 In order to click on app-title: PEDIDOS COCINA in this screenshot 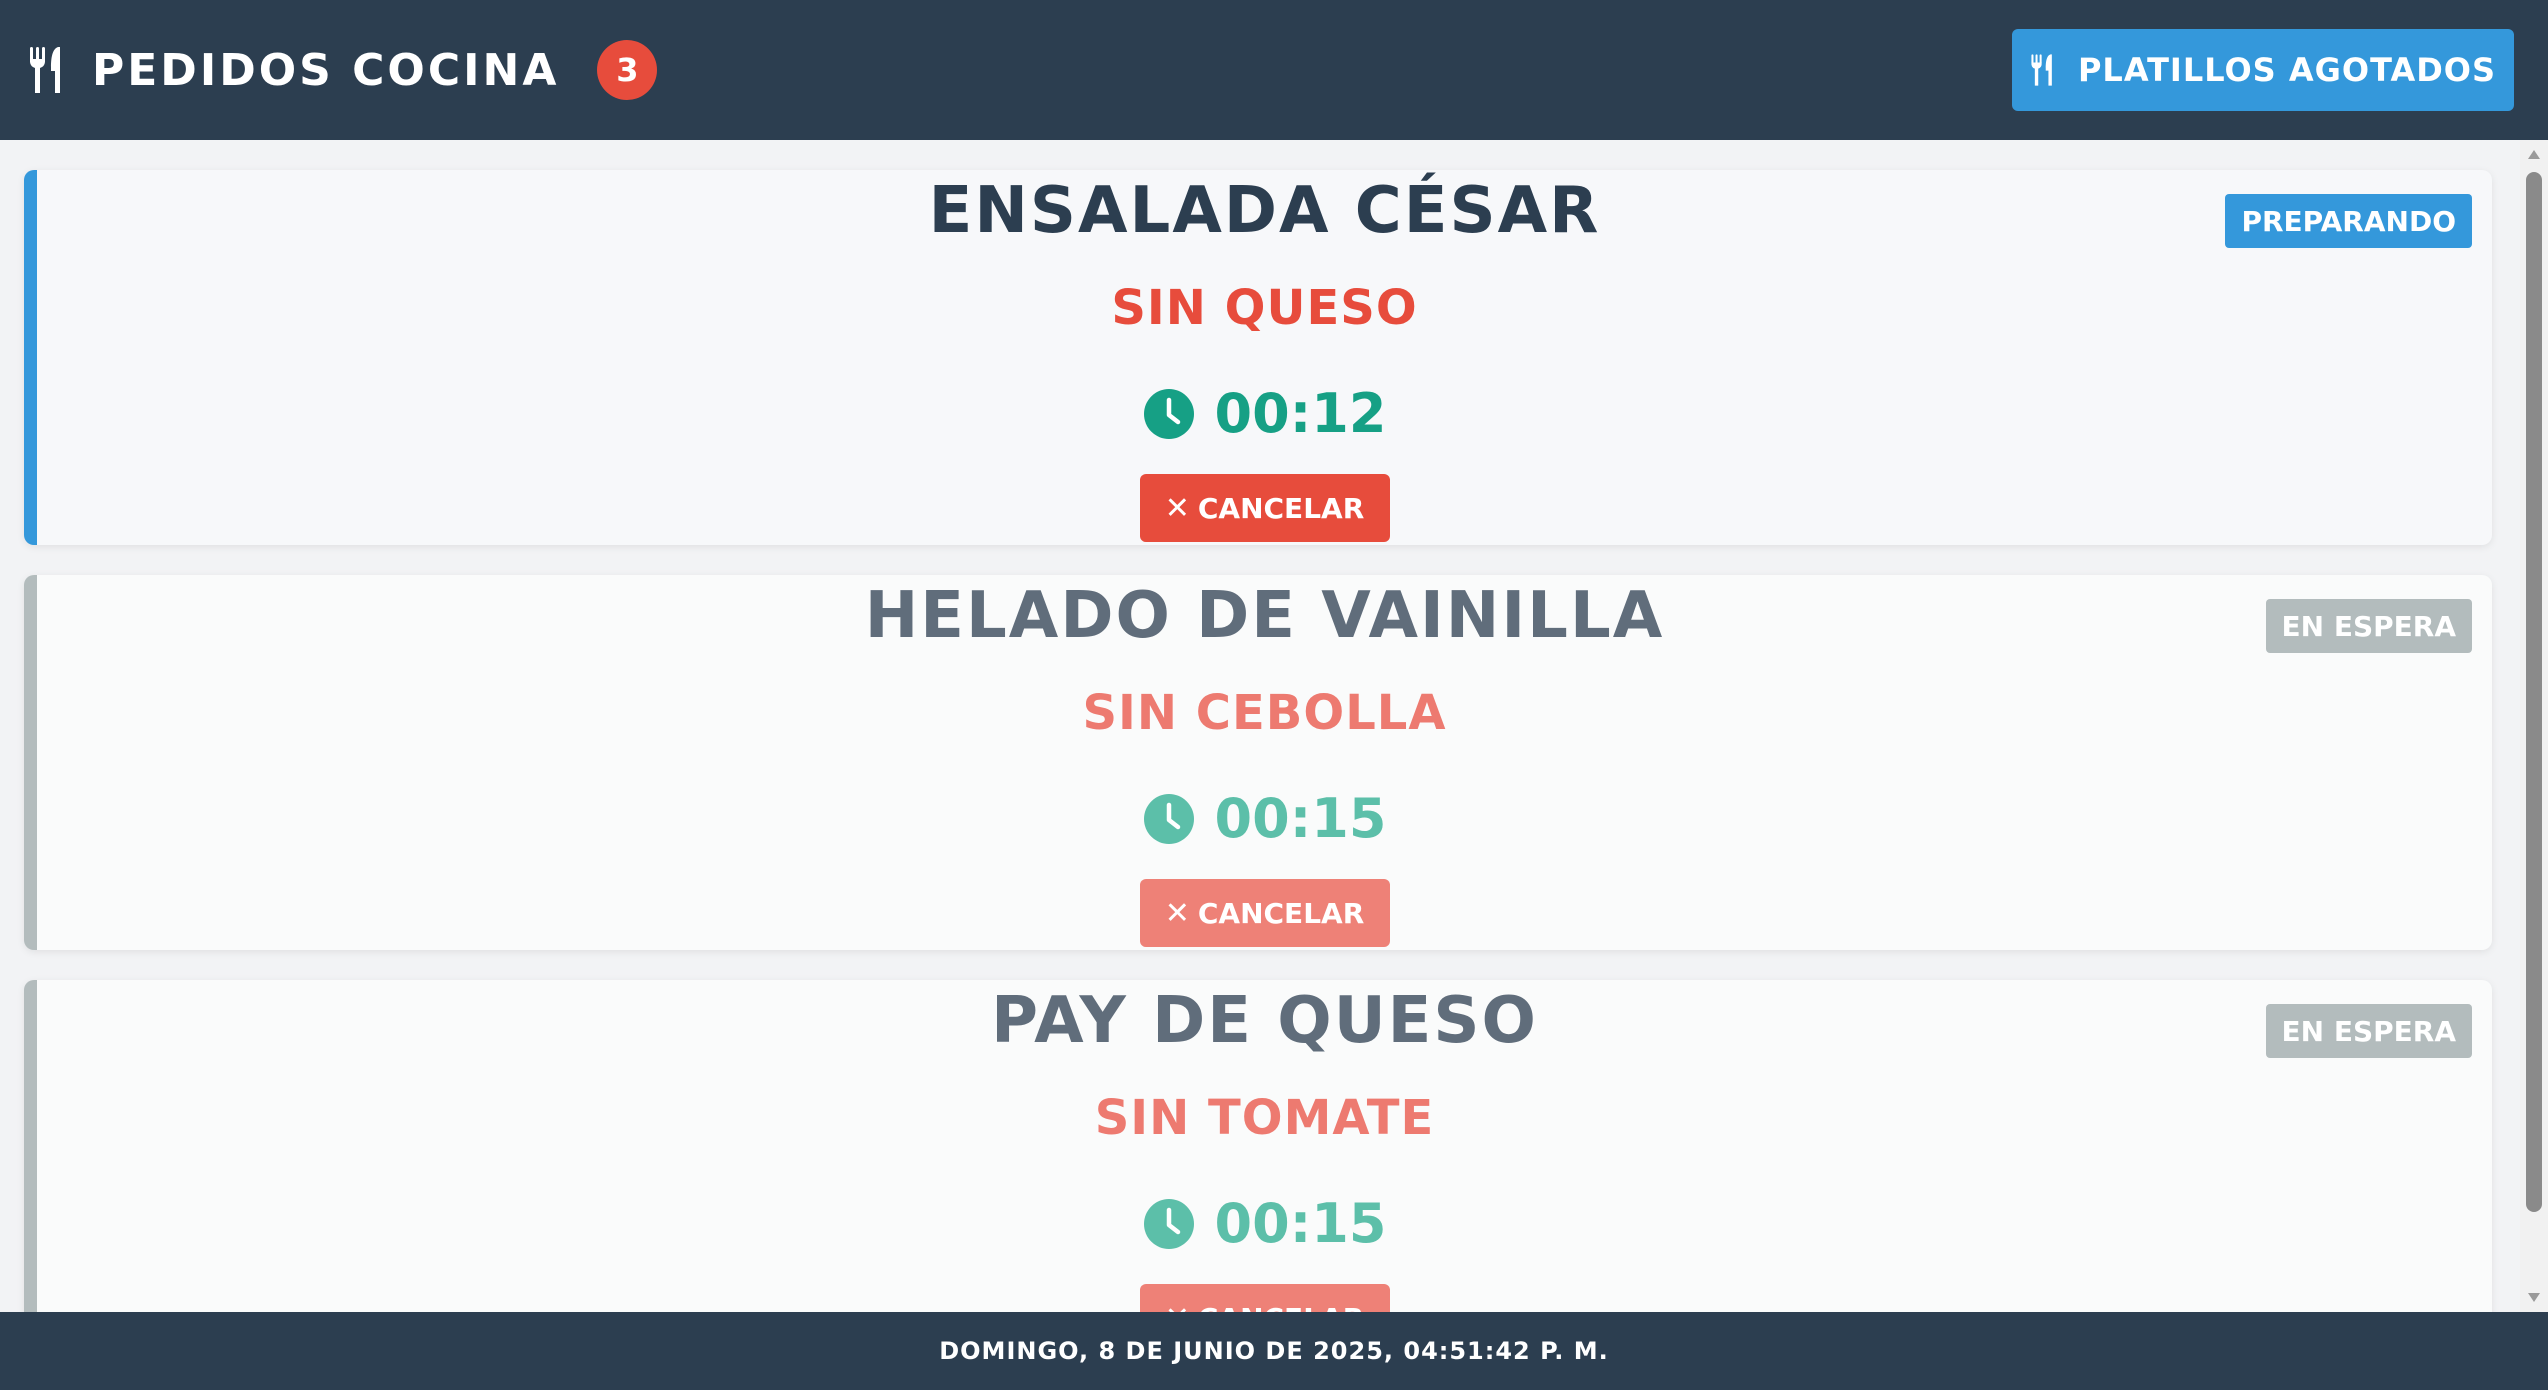, I will do `click(326, 70)`.